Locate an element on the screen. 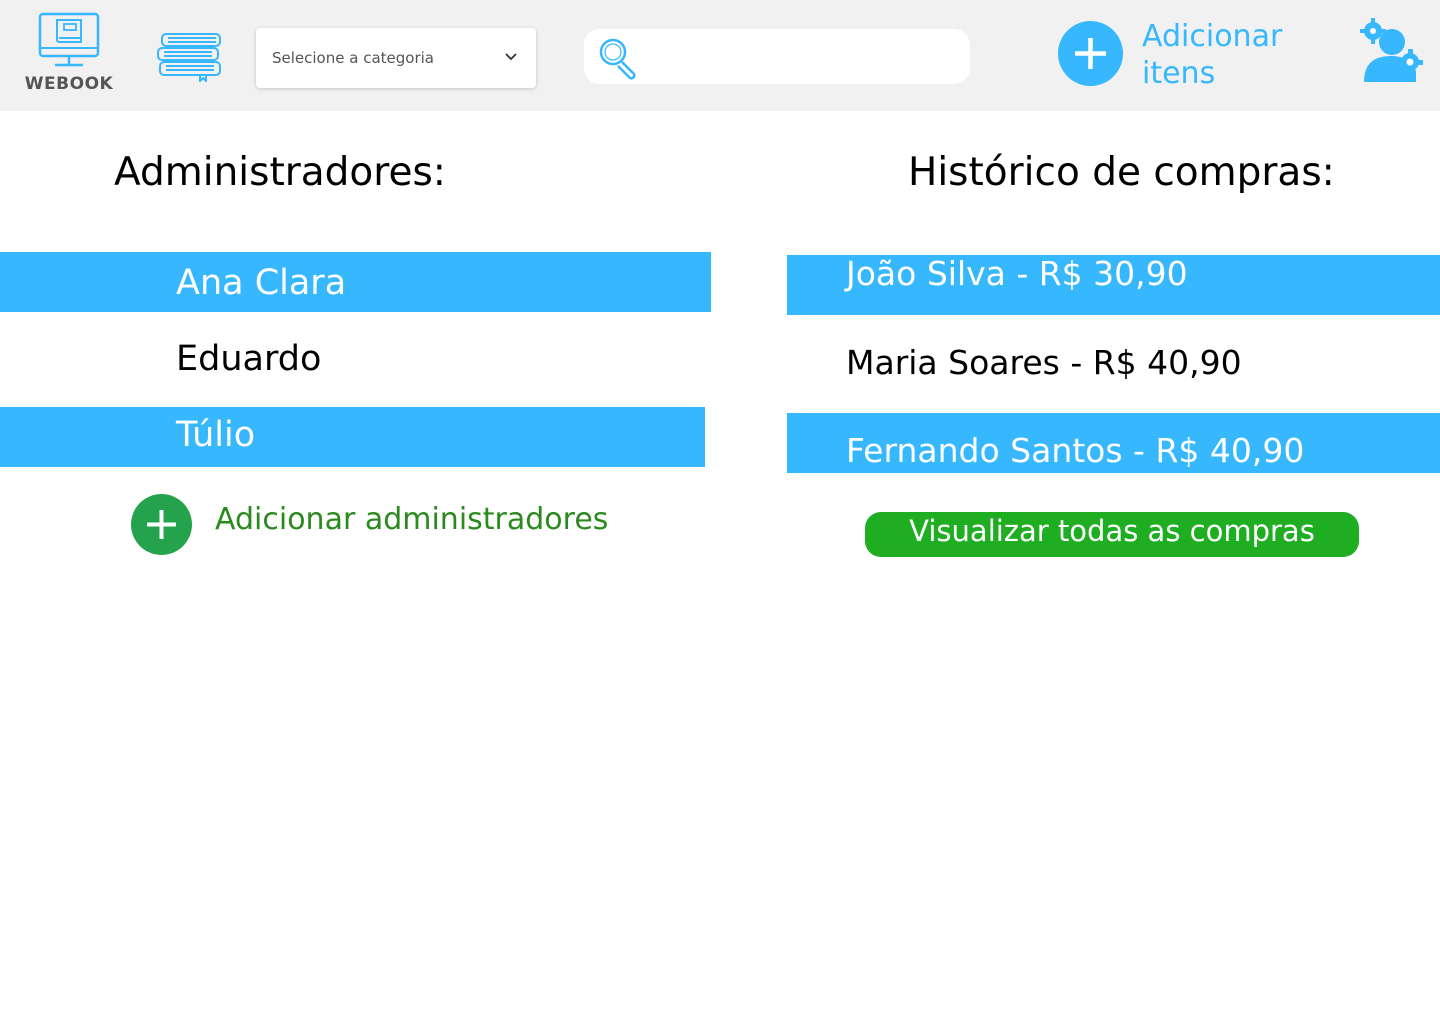 The height and width of the screenshot is (1024, 1440). search-bar is located at coordinates (777, 56).